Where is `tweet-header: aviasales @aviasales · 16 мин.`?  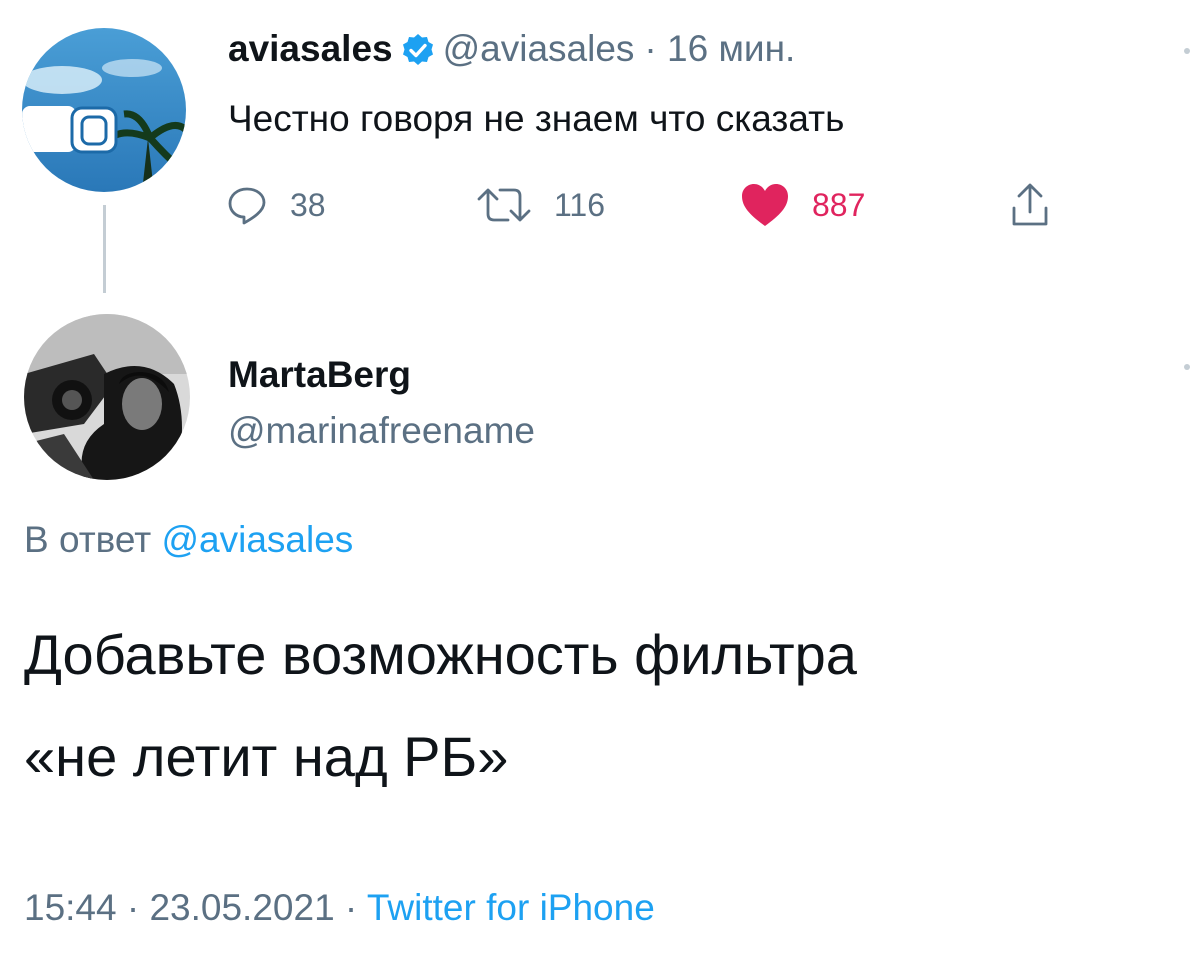 tweet-header: aviasales @aviasales · 16 мин. is located at coordinates (511, 49).